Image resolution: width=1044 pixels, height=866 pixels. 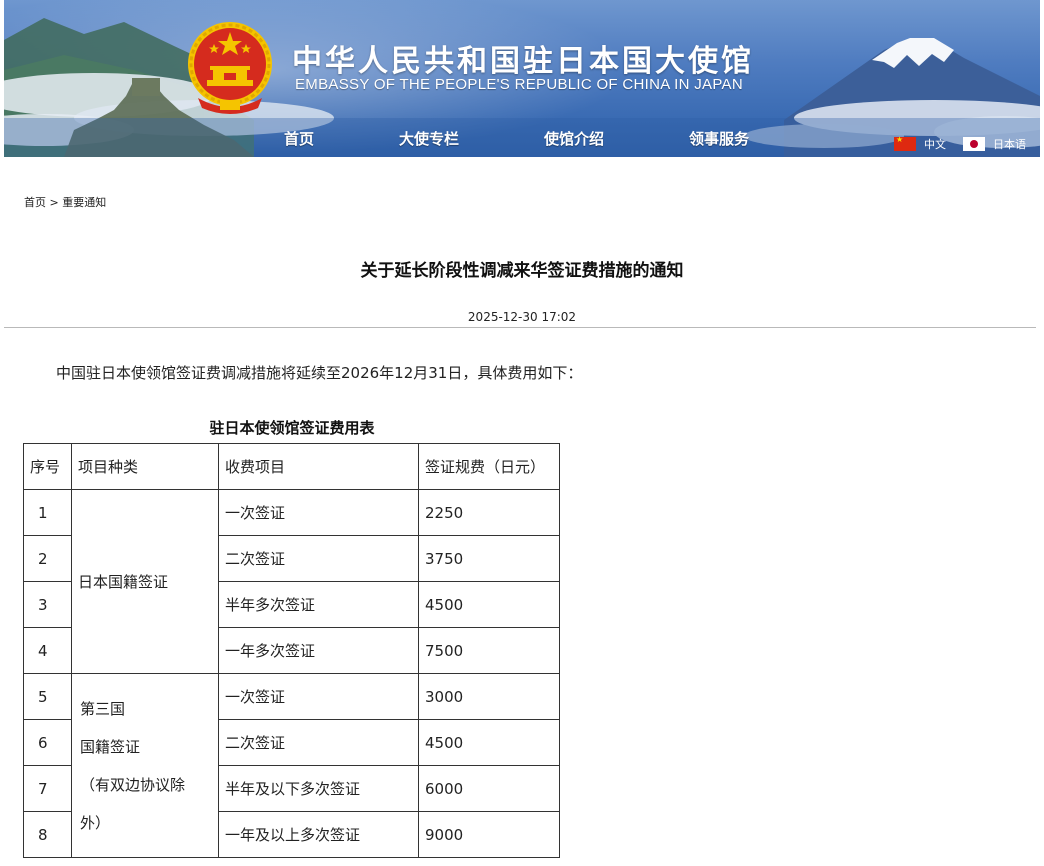 What do you see at coordinates (47, 466) in the screenshot?
I see `header-cell-no: 序号` at bounding box center [47, 466].